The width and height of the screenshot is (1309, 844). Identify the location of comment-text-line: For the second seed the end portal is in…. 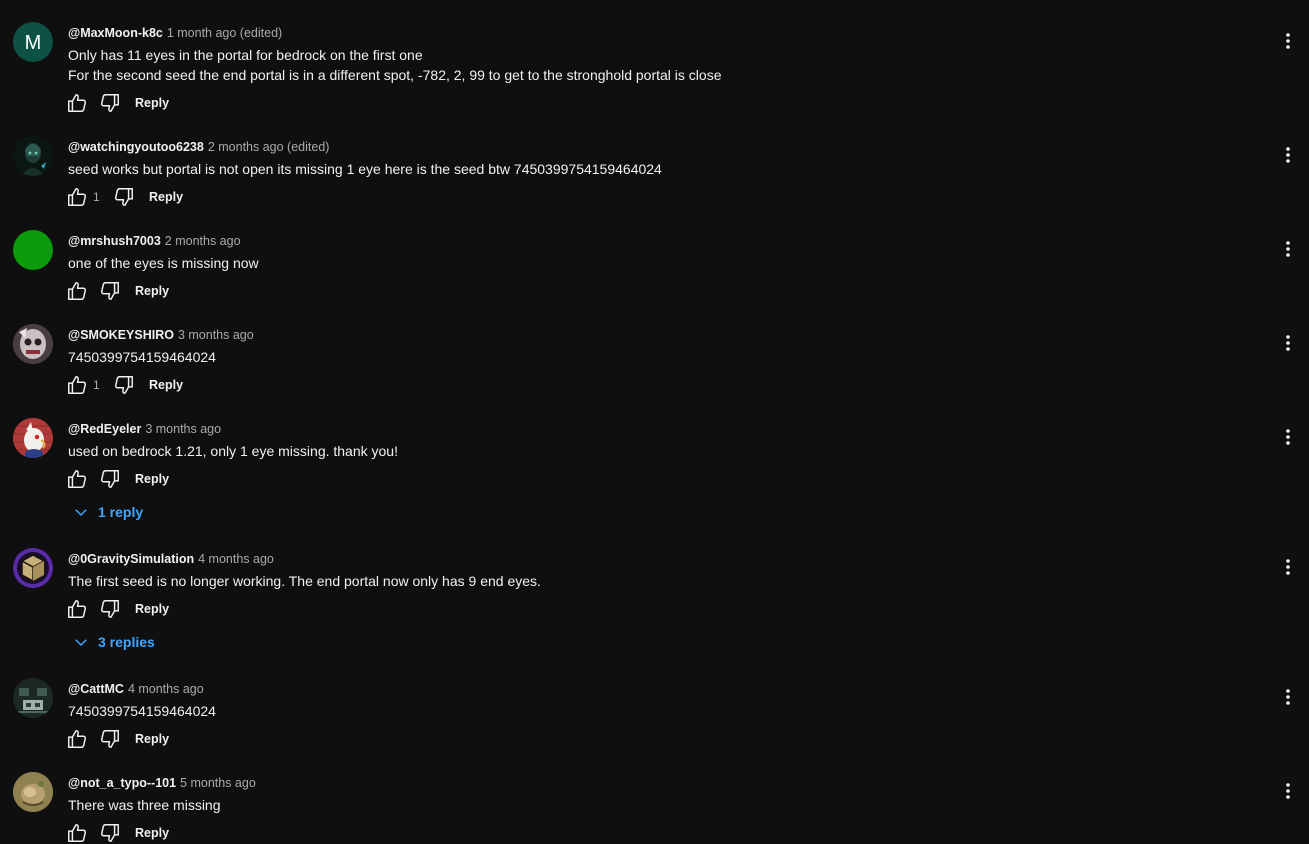
(395, 75).